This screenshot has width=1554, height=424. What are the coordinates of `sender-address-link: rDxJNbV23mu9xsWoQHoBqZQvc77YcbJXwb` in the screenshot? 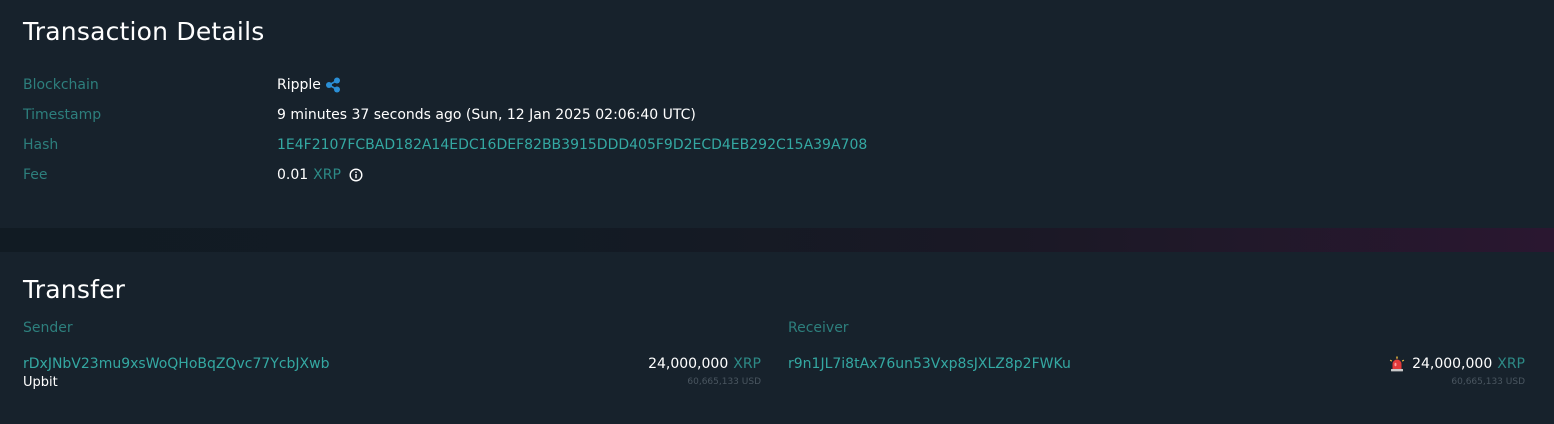 It's located at (176, 364).